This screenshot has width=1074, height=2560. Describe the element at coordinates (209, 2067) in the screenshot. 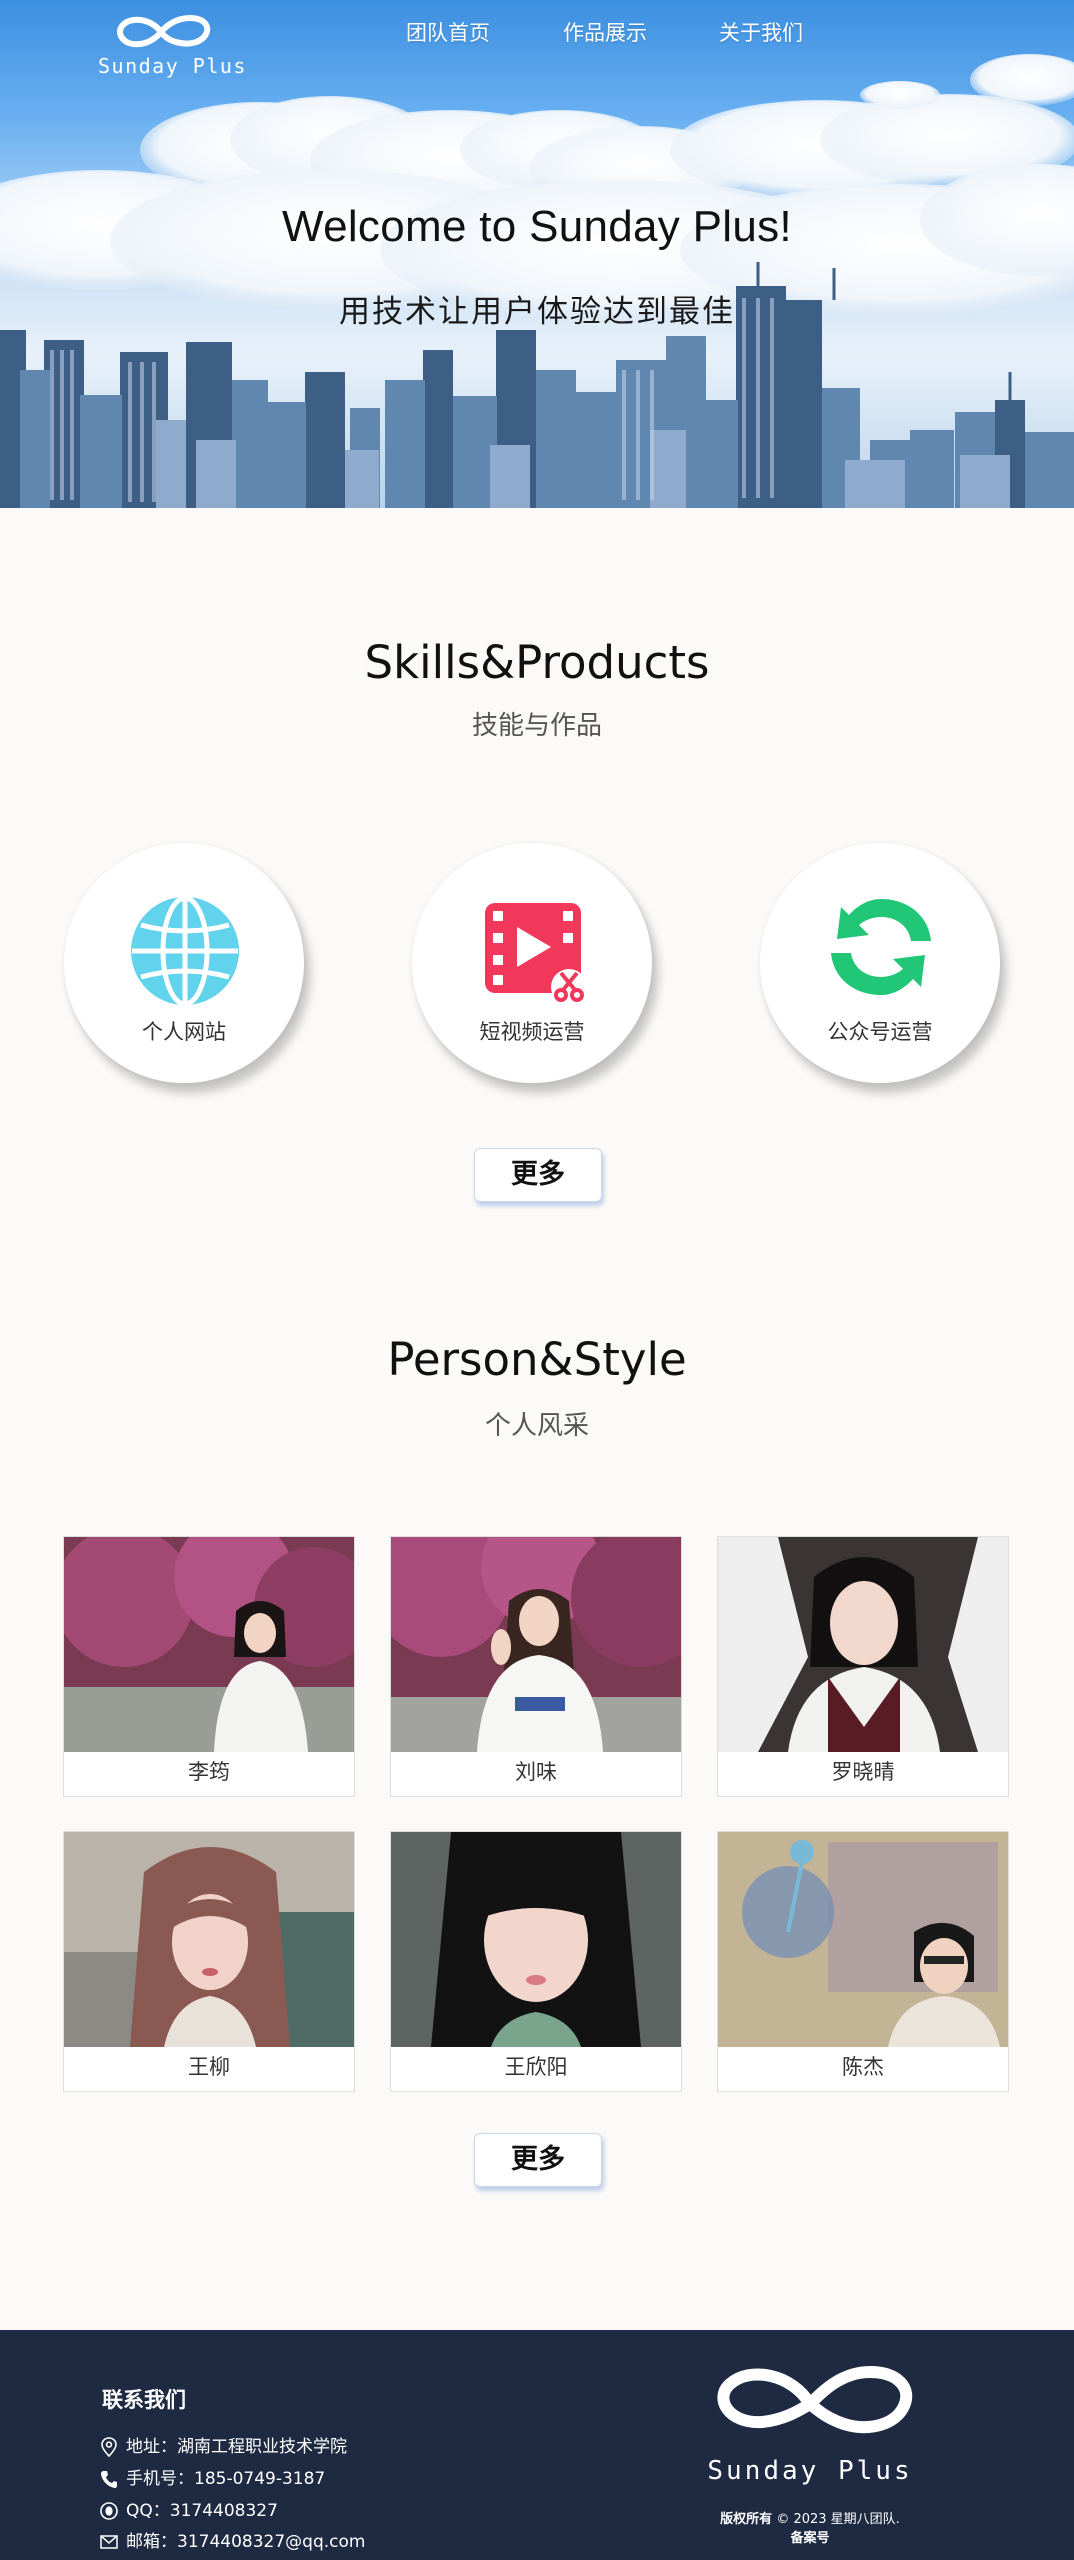

I see `member-name: 王柳` at that location.